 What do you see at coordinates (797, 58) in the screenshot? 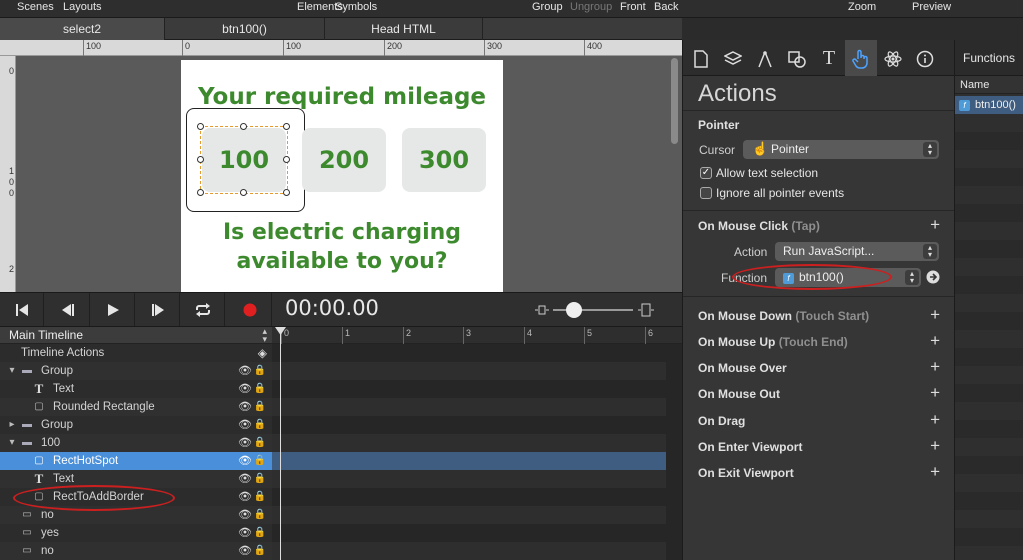
I see `element-inspector-tab` at bounding box center [797, 58].